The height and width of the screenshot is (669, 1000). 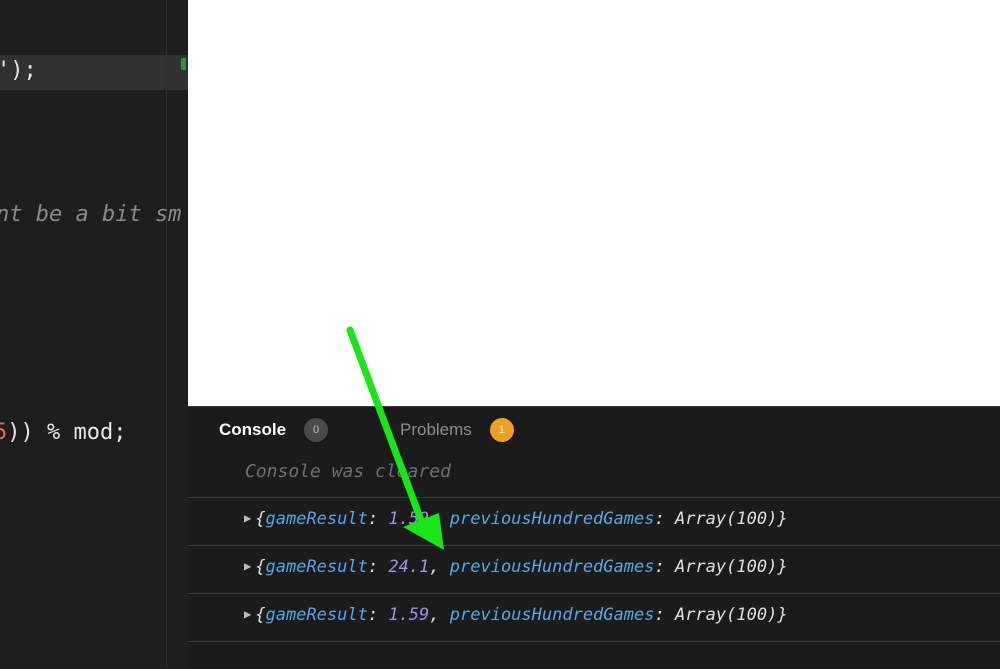 I want to click on tab-problems-label: Problems, so click(x=436, y=429).